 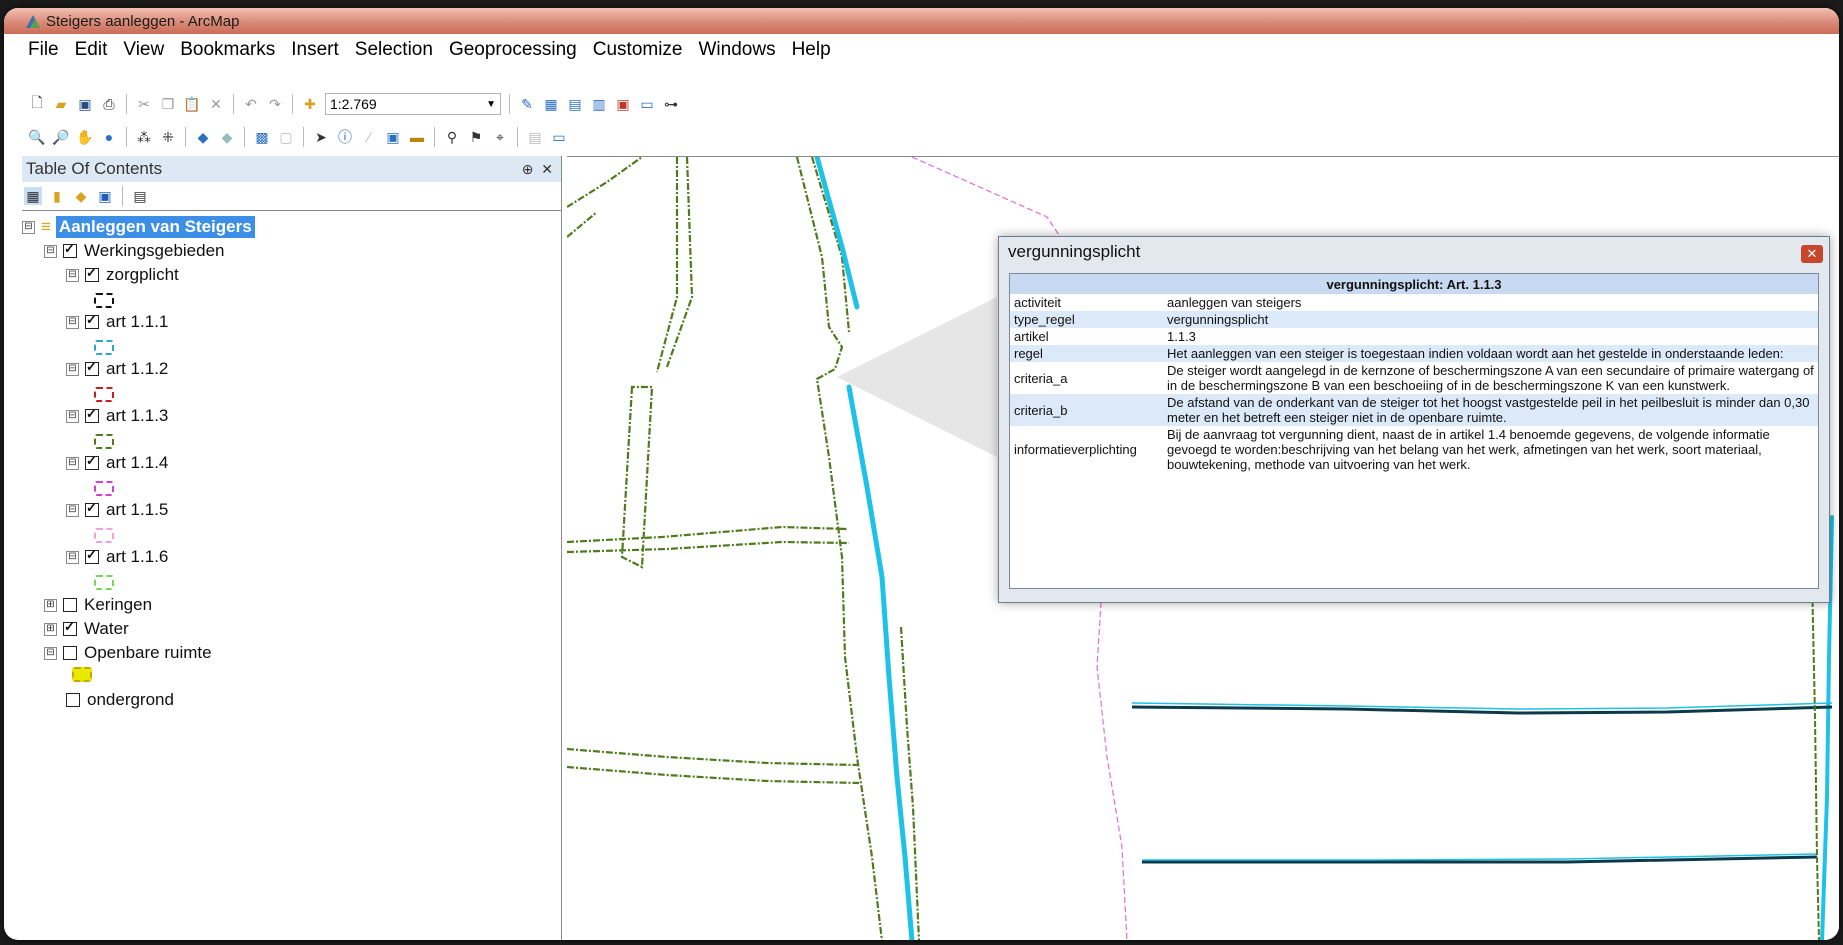 I want to click on toc-layer-item: ⊞ Water, so click(x=86, y=629).